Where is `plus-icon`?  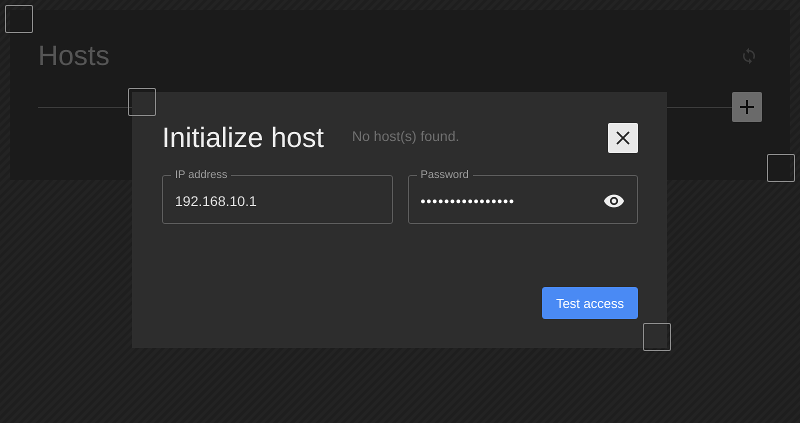 plus-icon is located at coordinates (747, 107).